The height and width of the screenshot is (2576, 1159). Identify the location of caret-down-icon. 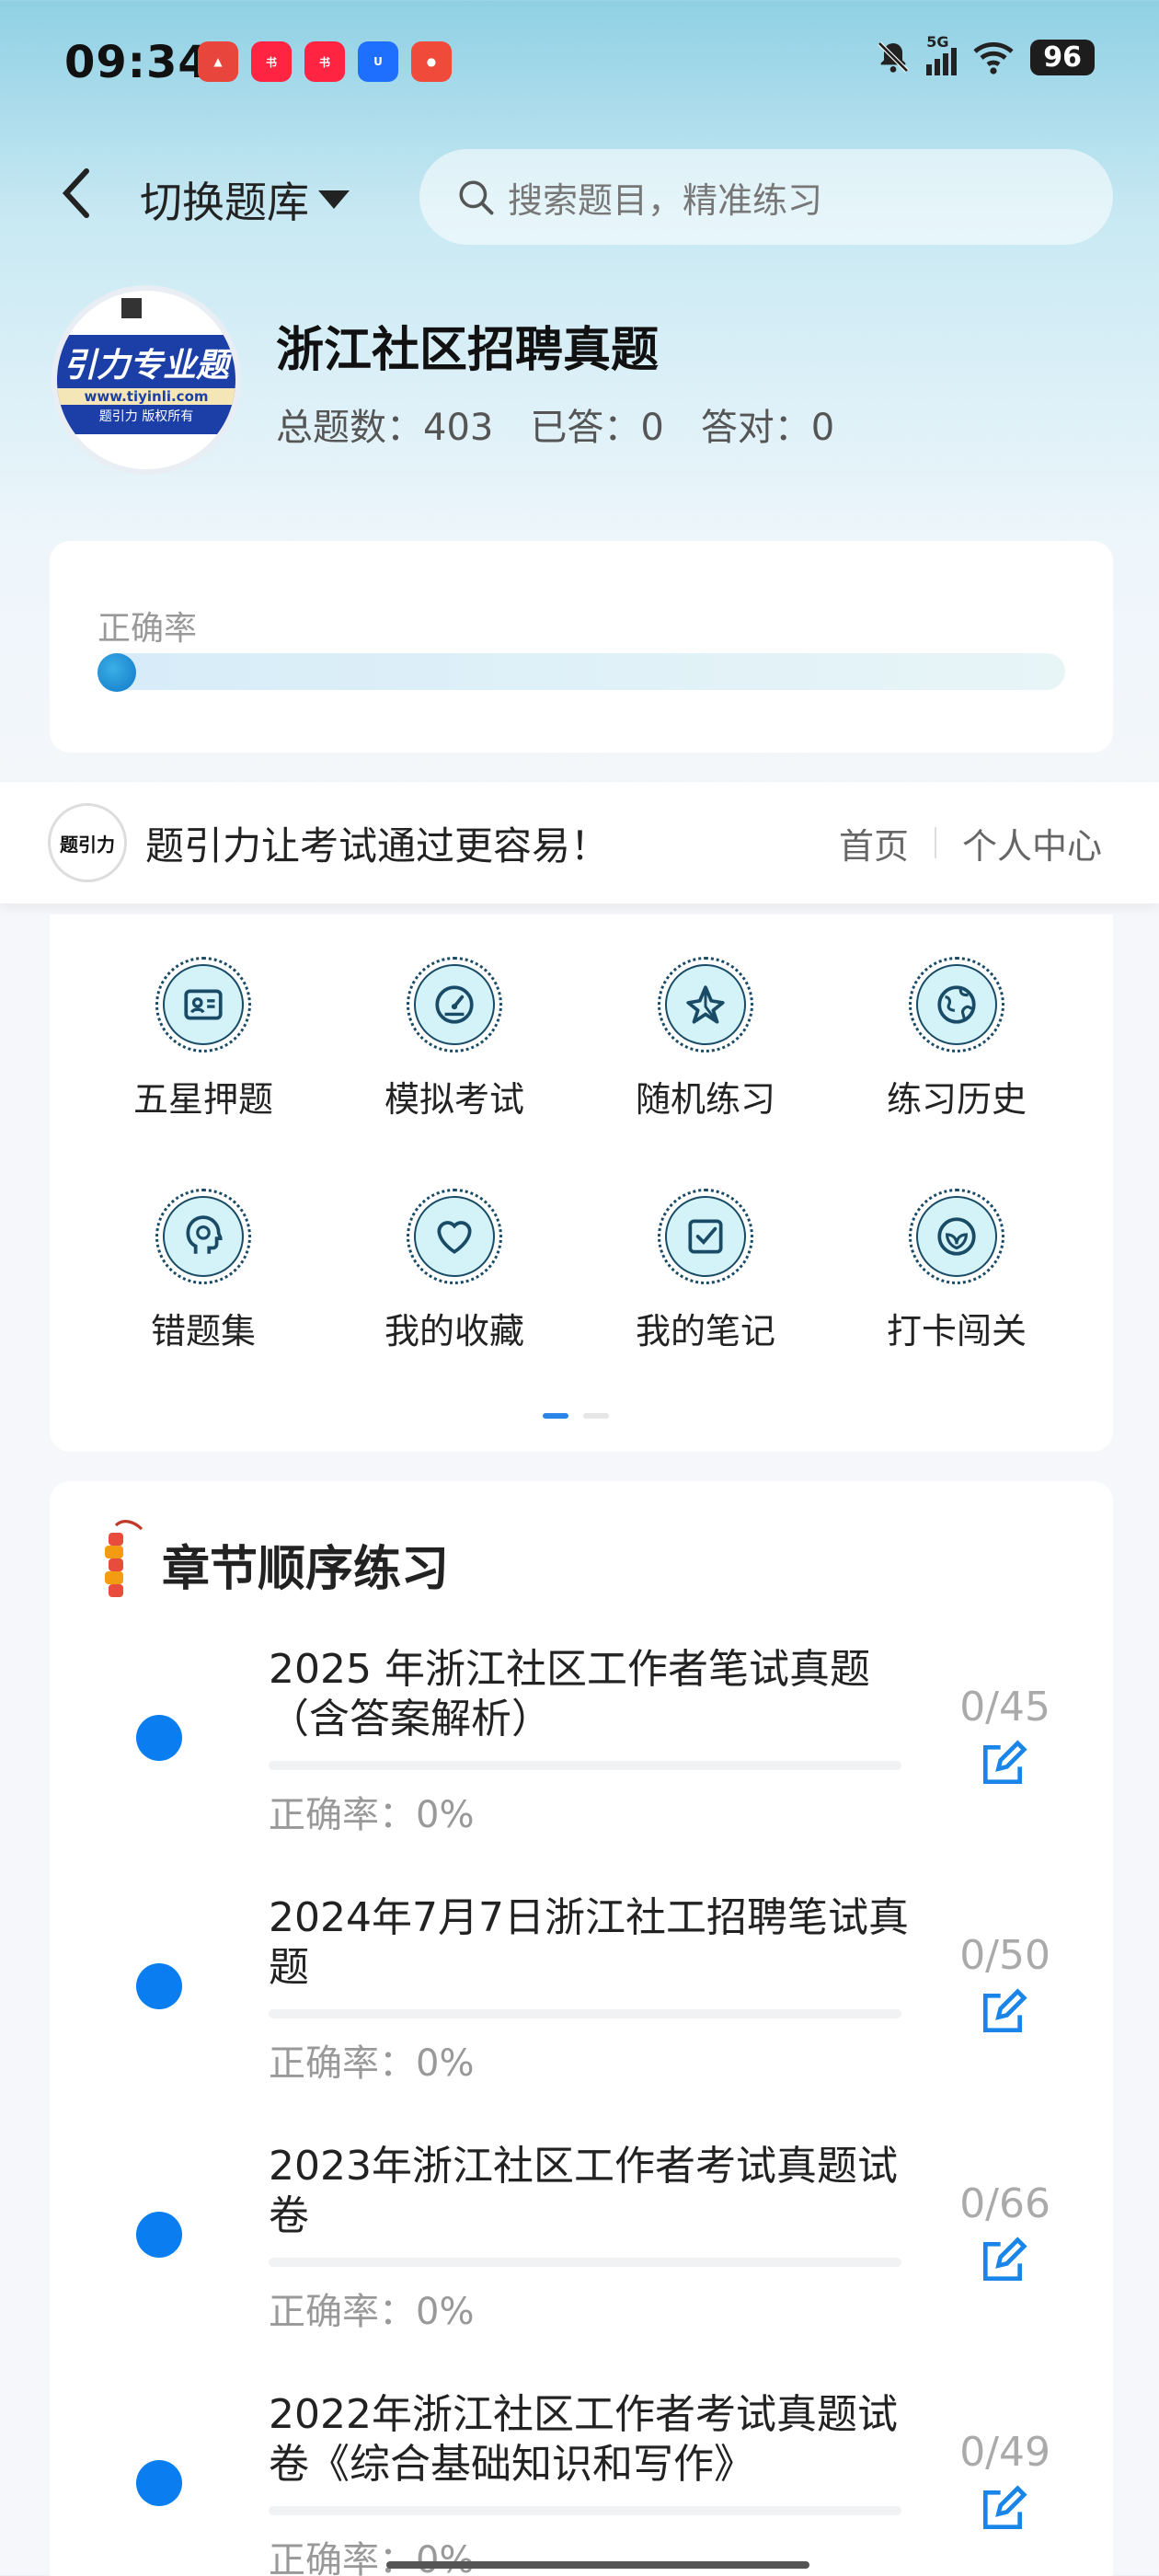
(334, 199).